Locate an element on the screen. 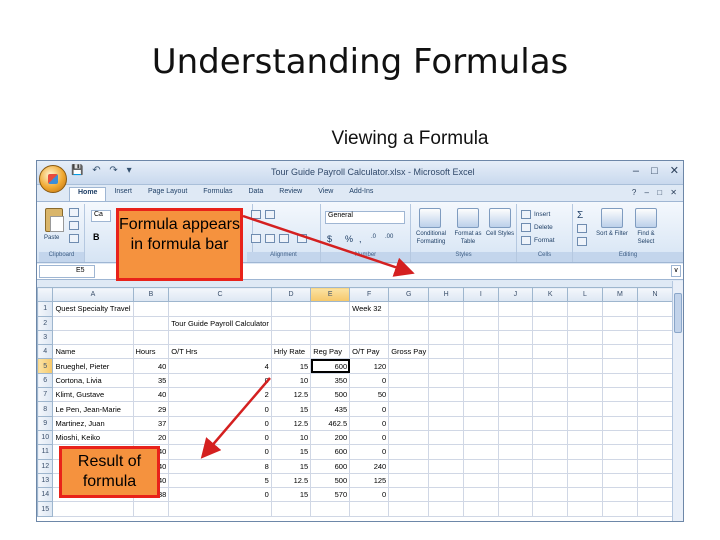 This screenshot has height=540, width=720. orientation-icon is located at coordinates (270, 214).